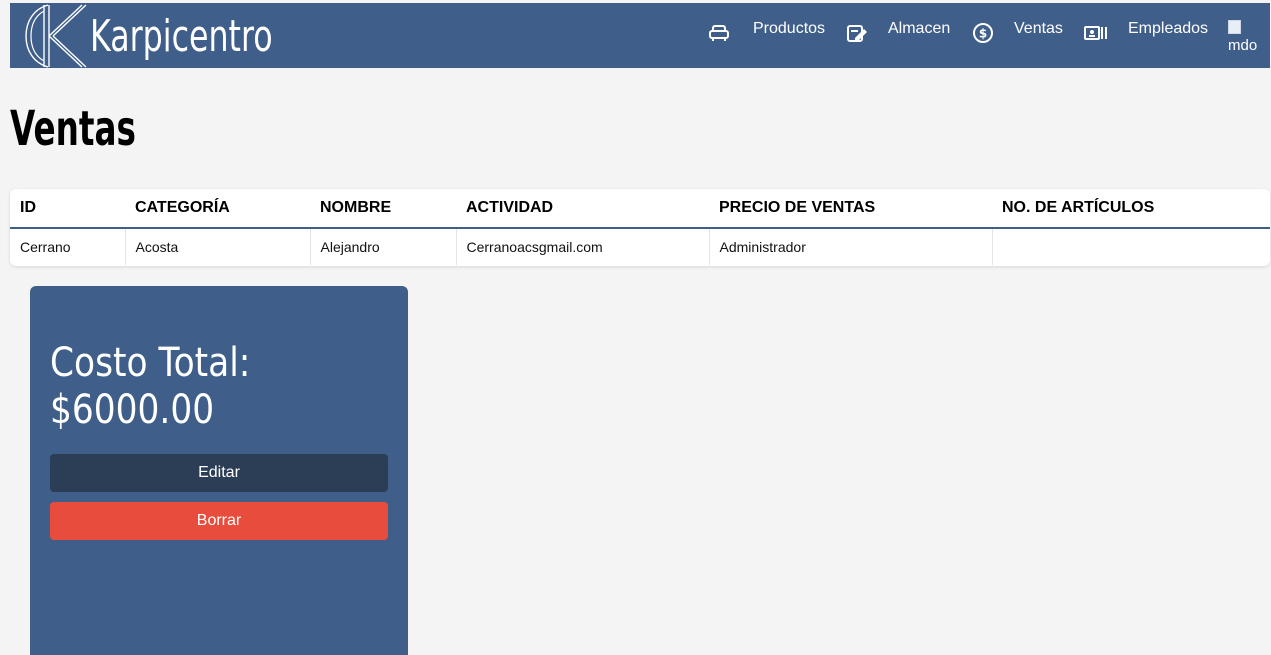 The width and height of the screenshot is (1271, 655). What do you see at coordinates (1168, 28) in the screenshot?
I see `nav-label-empleados: Empleados` at bounding box center [1168, 28].